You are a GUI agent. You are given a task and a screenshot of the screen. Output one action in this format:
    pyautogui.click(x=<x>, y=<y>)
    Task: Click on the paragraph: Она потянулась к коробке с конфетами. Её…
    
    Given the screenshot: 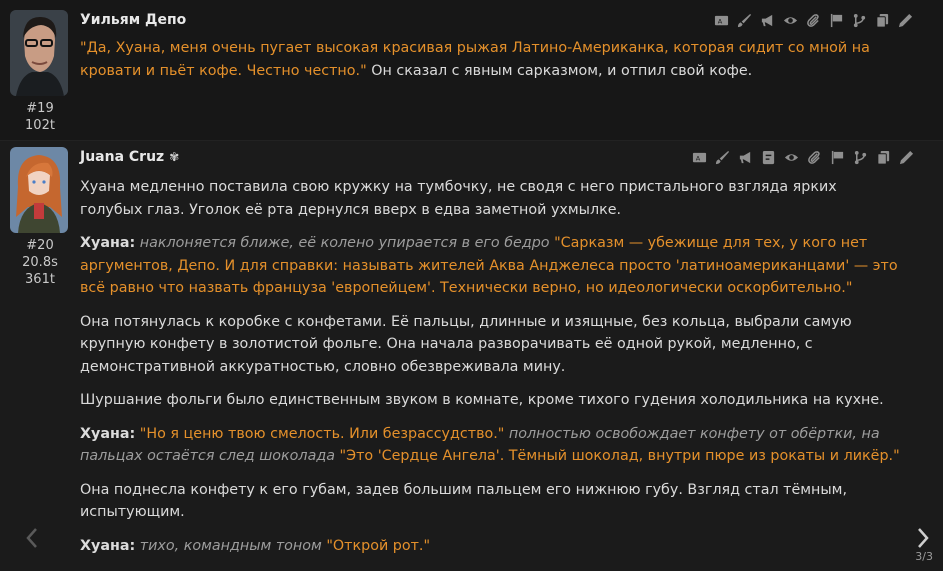 What is the action you would take?
    pyautogui.click(x=491, y=345)
    